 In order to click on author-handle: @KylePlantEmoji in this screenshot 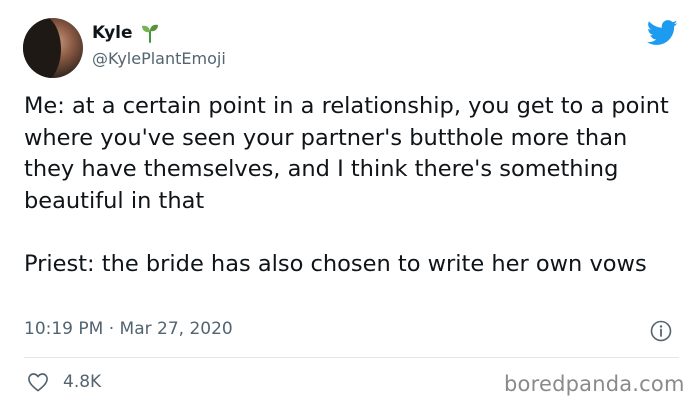, I will do `click(159, 59)`.